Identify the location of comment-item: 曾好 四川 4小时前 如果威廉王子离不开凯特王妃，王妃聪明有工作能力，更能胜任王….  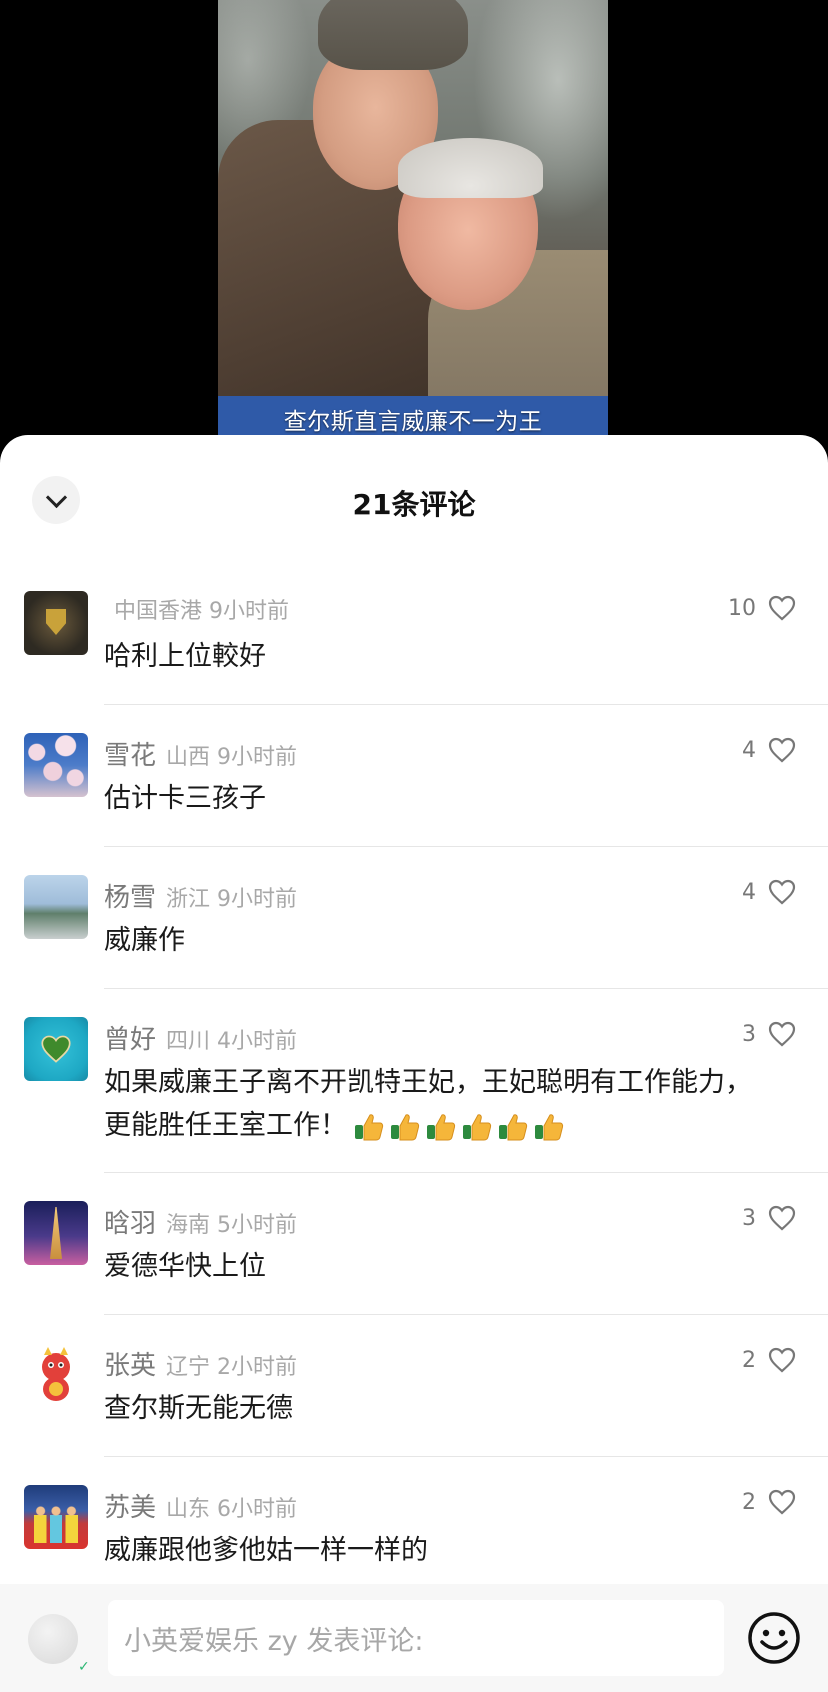
(414, 1081).